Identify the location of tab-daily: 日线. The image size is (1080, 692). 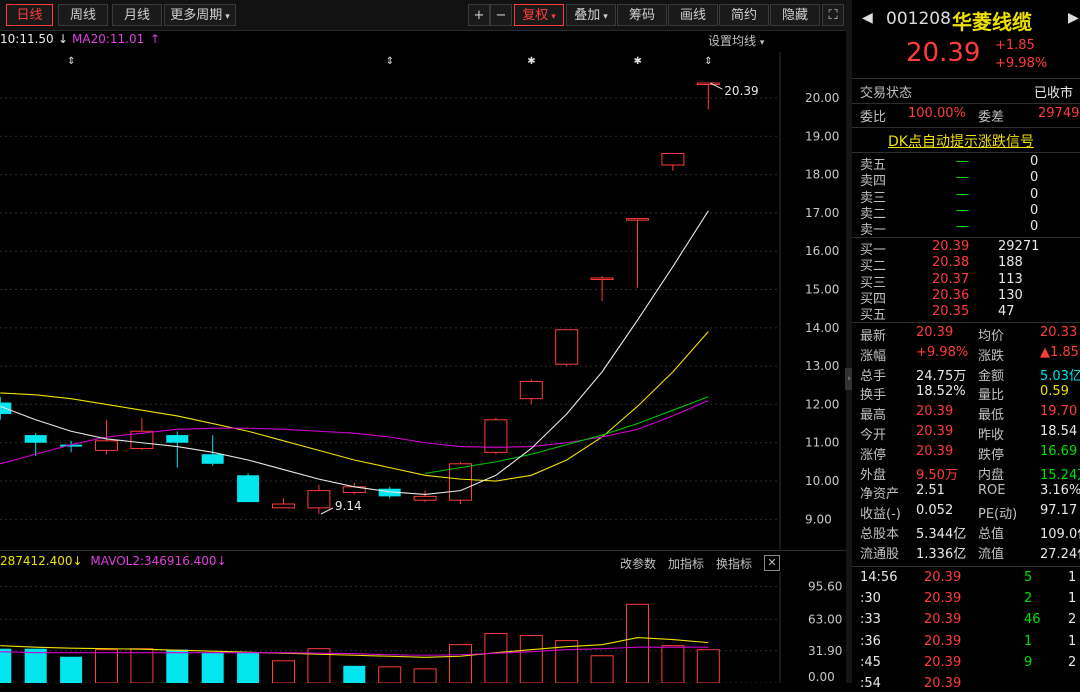
(29, 15).